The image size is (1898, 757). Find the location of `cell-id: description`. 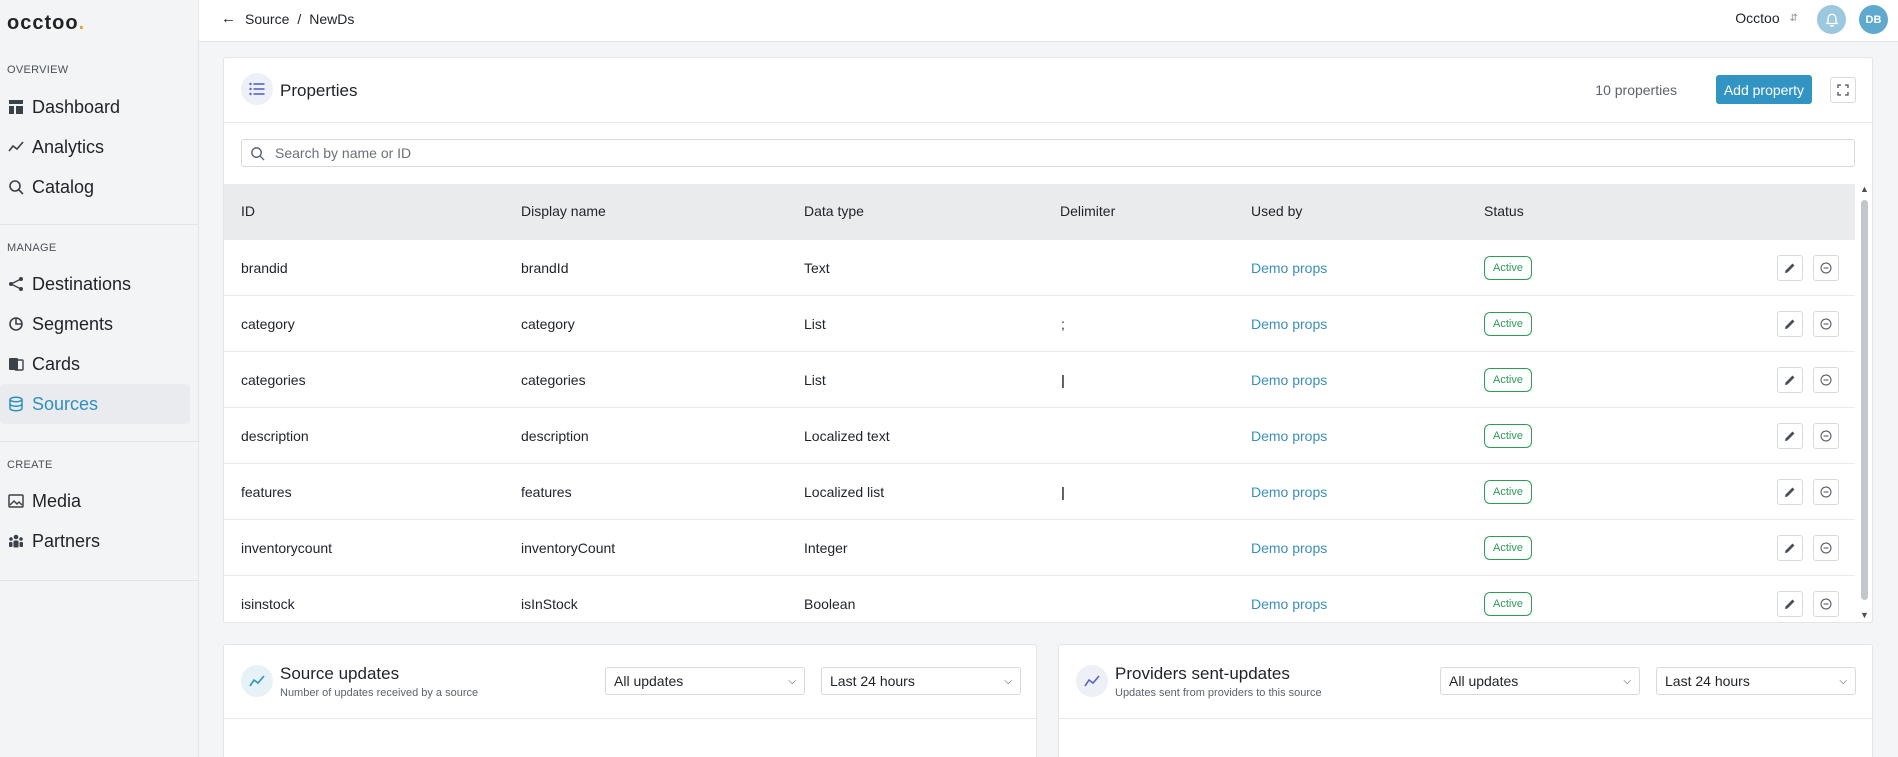

cell-id: description is located at coordinates (275, 436).